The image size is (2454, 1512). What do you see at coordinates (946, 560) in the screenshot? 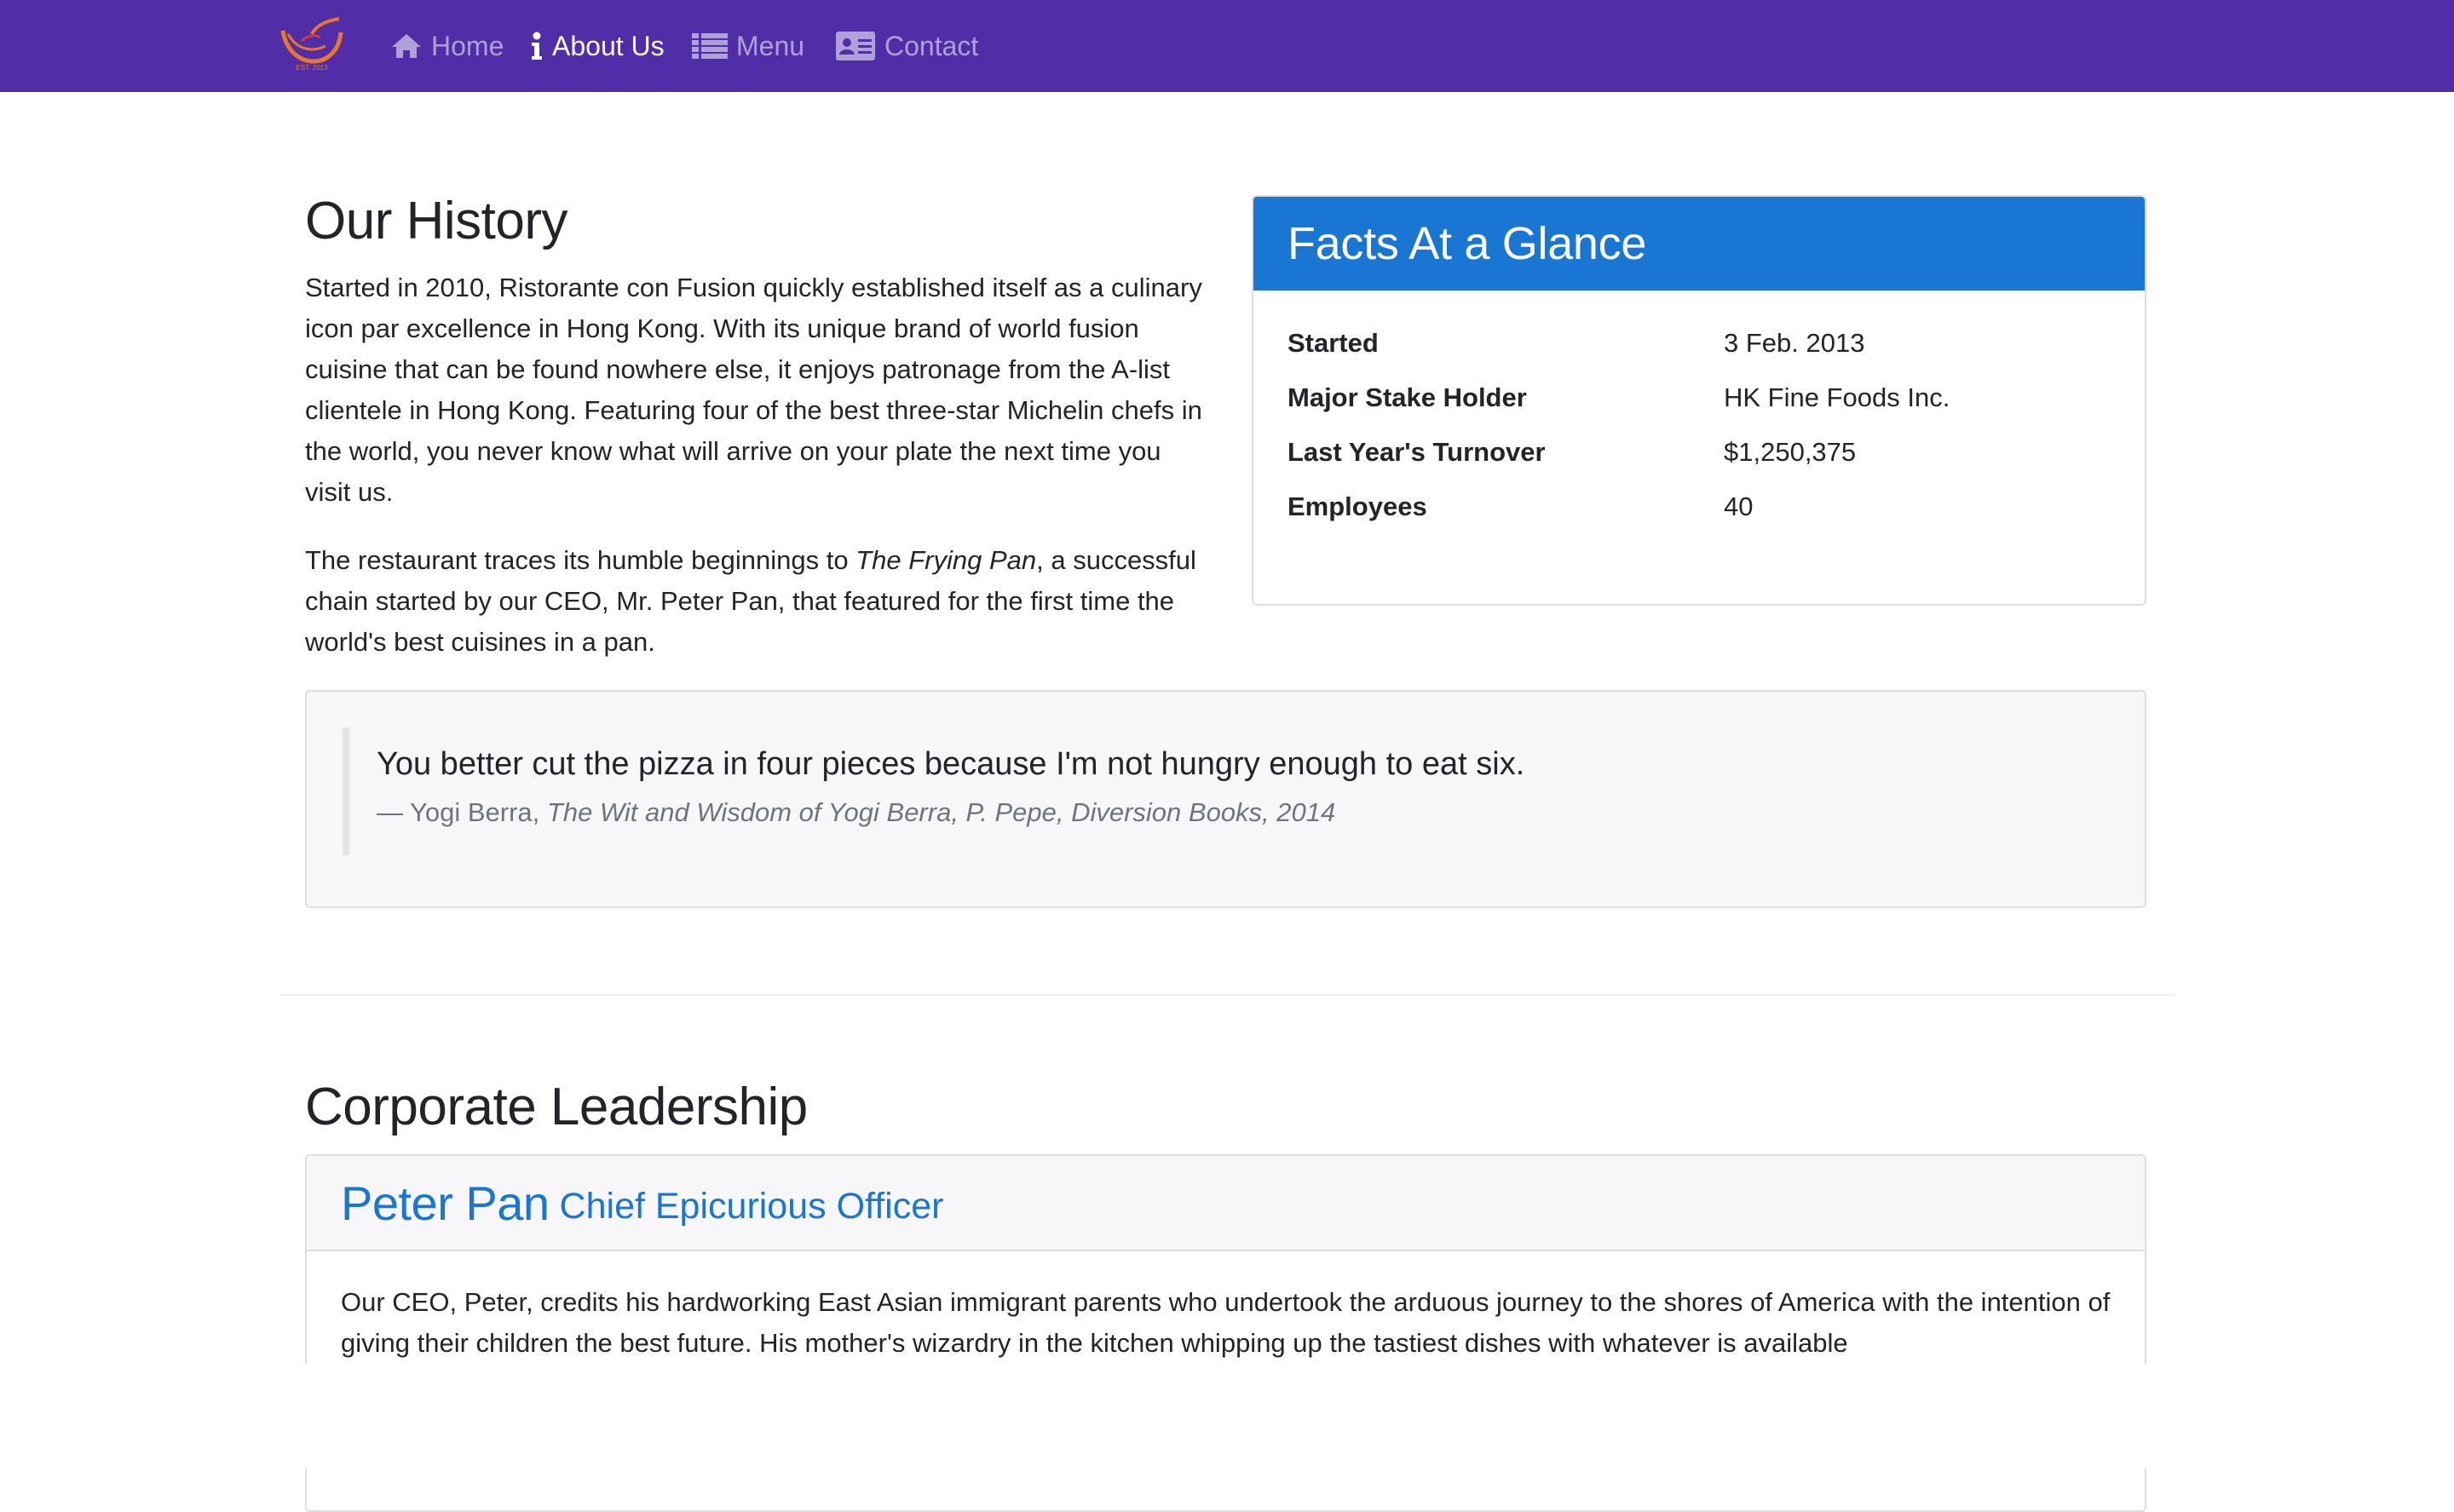
I see `history-frying-pan-title: The Frying Pan` at bounding box center [946, 560].